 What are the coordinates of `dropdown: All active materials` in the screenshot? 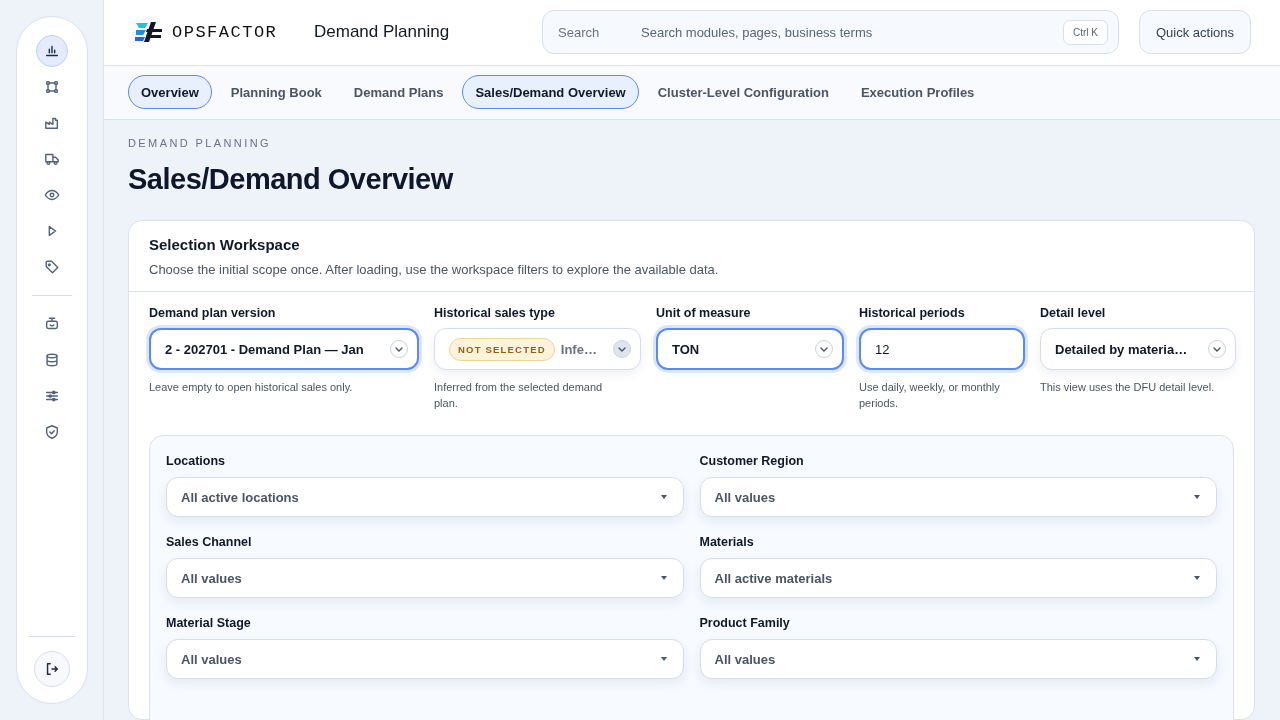 It's located at (958, 578).